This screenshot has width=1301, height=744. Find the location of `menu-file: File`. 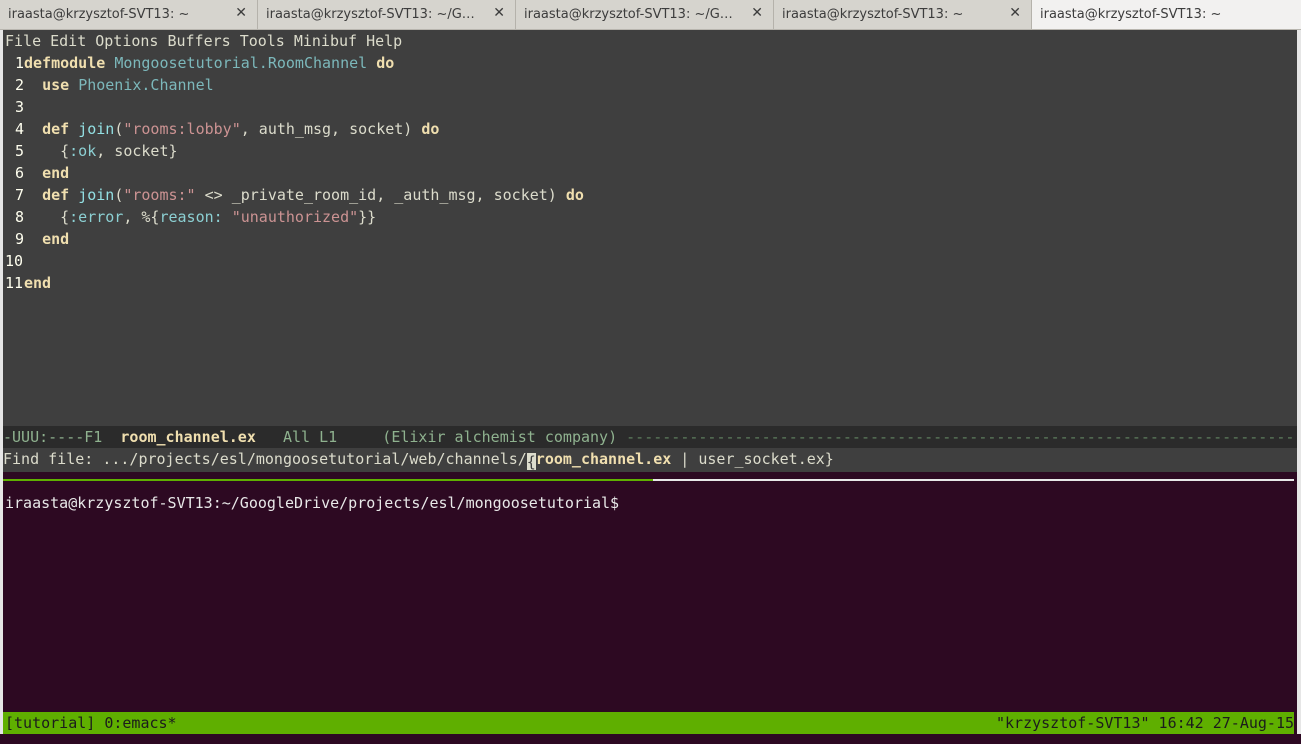

menu-file: File is located at coordinates (23, 41).